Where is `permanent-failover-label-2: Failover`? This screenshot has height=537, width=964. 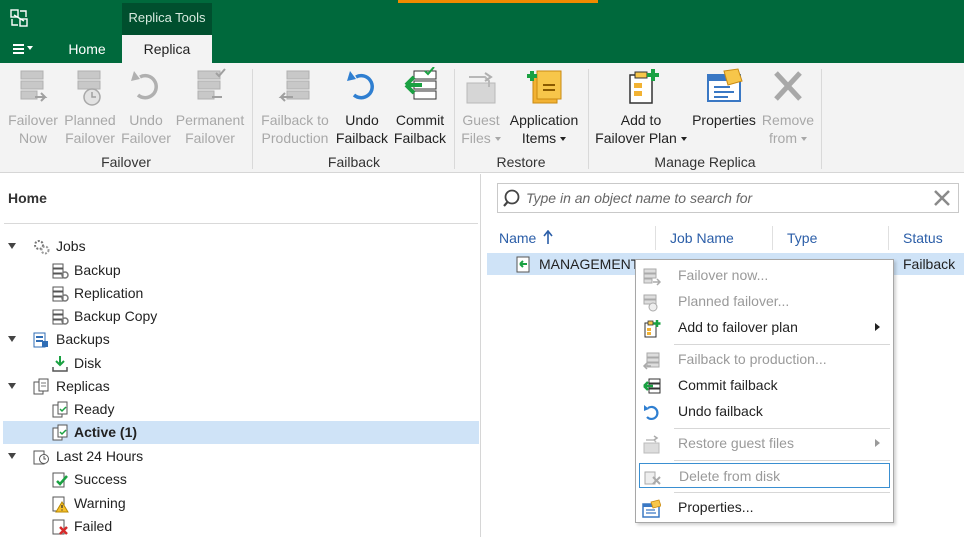 permanent-failover-label-2: Failover is located at coordinates (210, 138).